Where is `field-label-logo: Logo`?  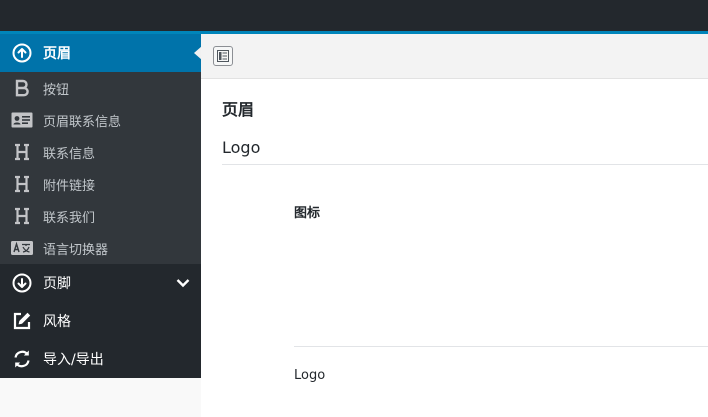 field-label-logo: Logo is located at coordinates (310, 375).